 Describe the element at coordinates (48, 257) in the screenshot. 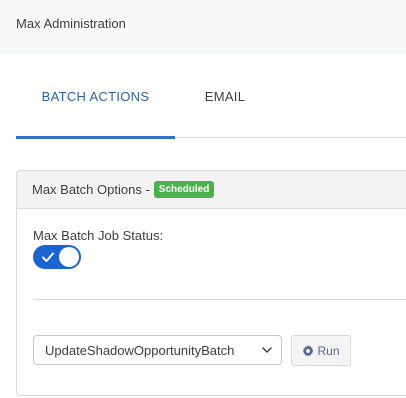

I see `check-icon` at that location.